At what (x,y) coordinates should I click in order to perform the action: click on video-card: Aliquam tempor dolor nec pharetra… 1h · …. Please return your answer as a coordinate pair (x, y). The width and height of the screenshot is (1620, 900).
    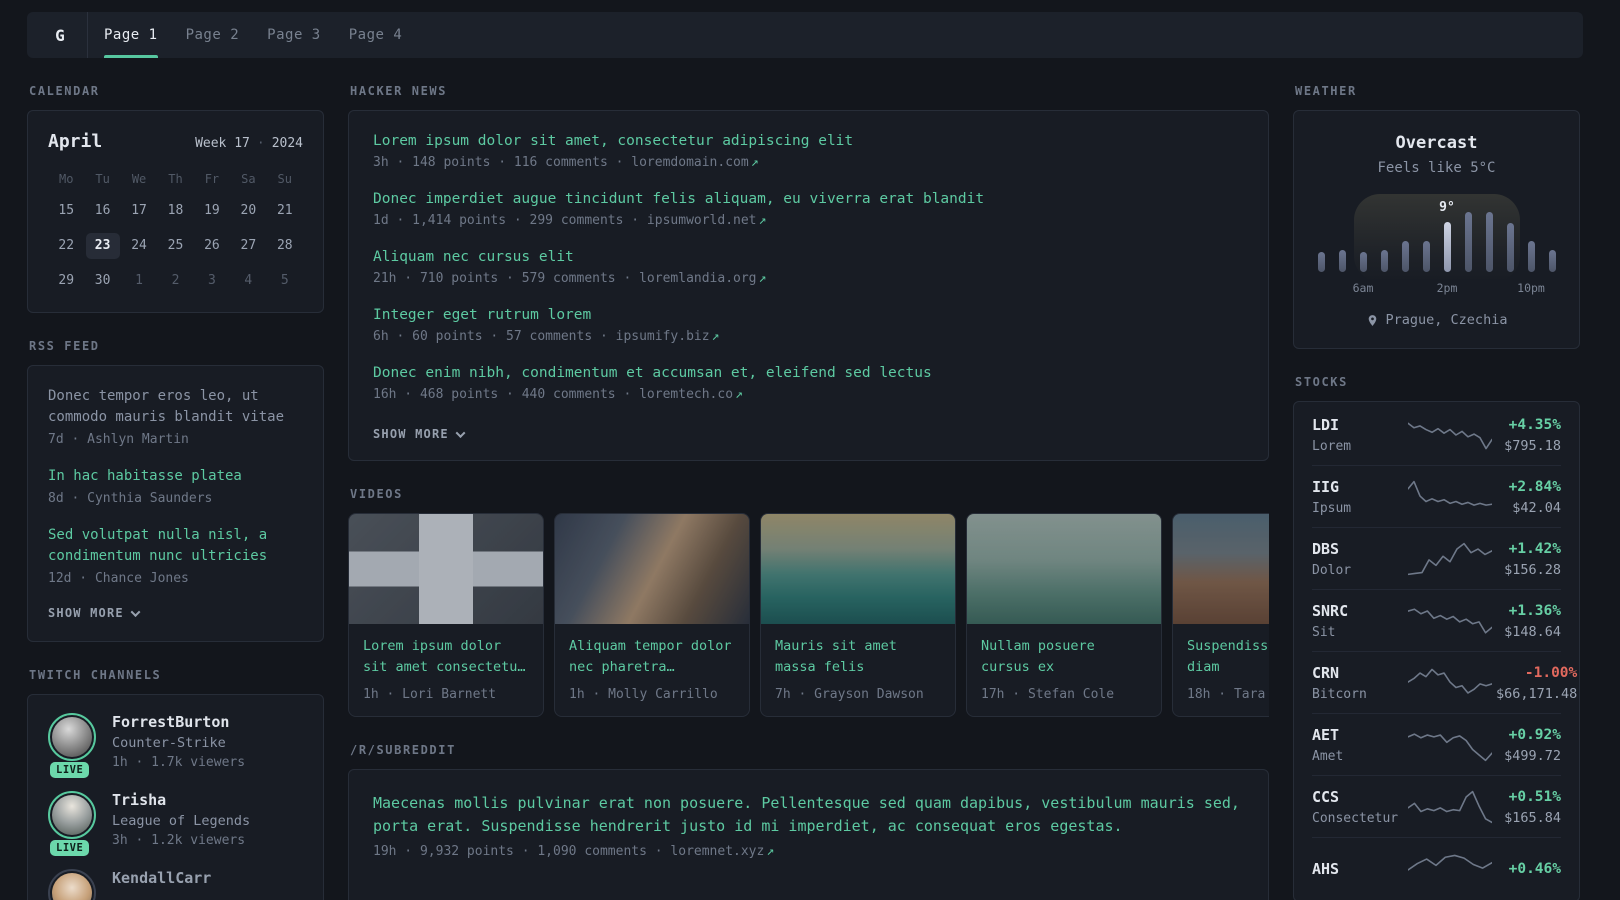
    Looking at the image, I should click on (652, 615).